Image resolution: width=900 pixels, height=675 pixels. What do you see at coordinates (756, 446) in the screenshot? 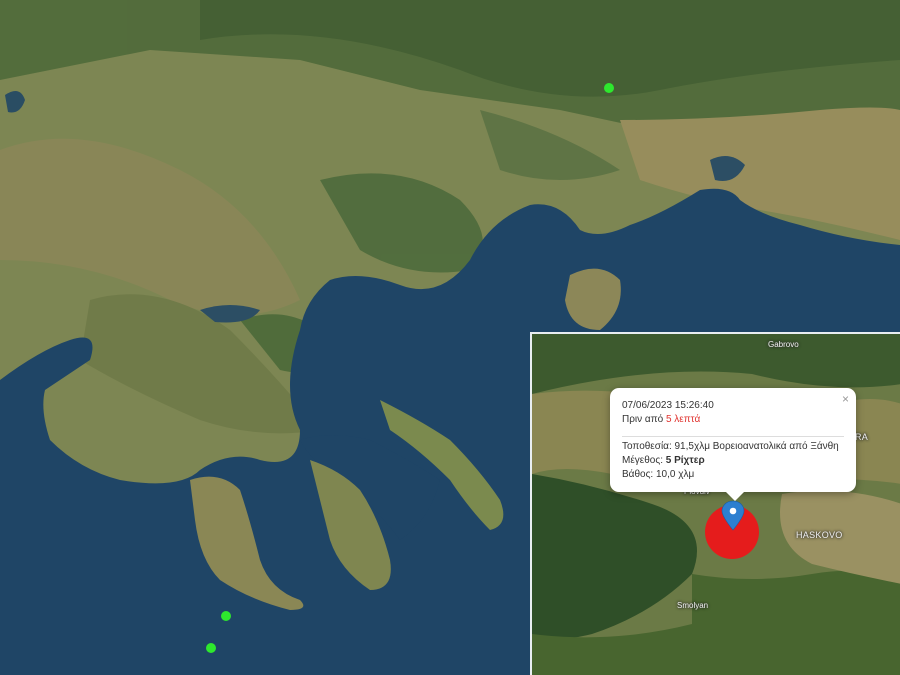
I see `location-value: 91,5χλμ Βορειοανατολικά από Ξάνθη` at bounding box center [756, 446].